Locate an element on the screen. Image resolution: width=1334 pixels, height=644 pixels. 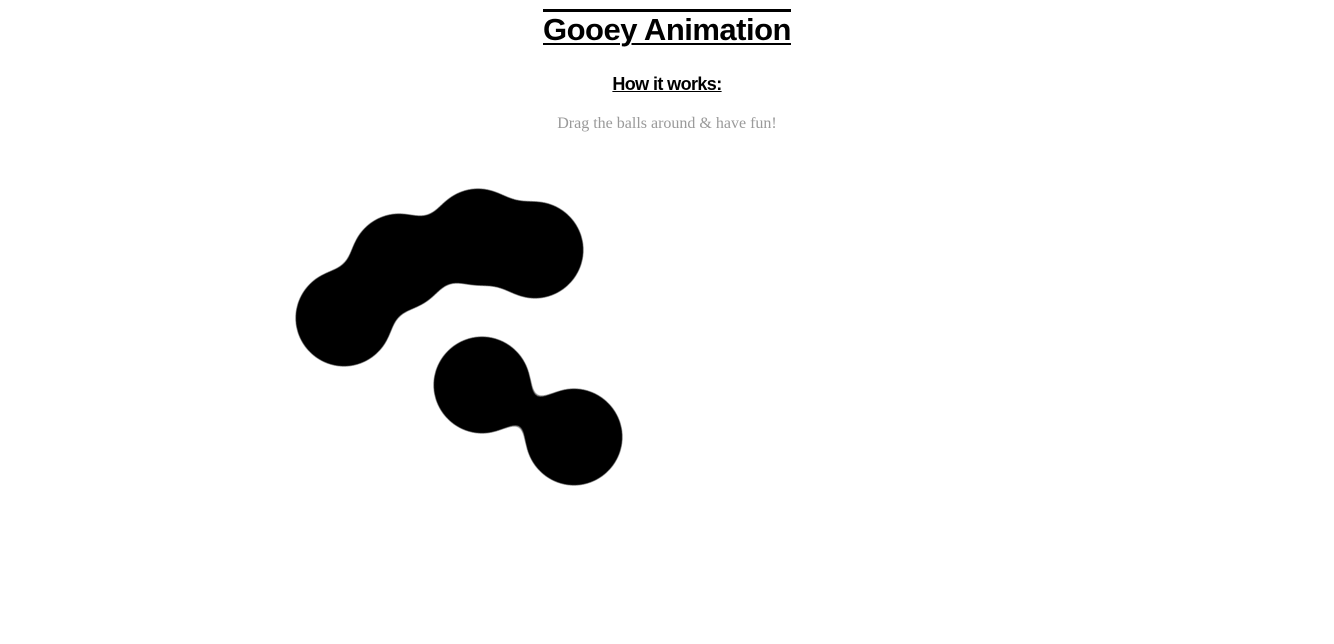
ball-lower-right is located at coordinates (574, 437).